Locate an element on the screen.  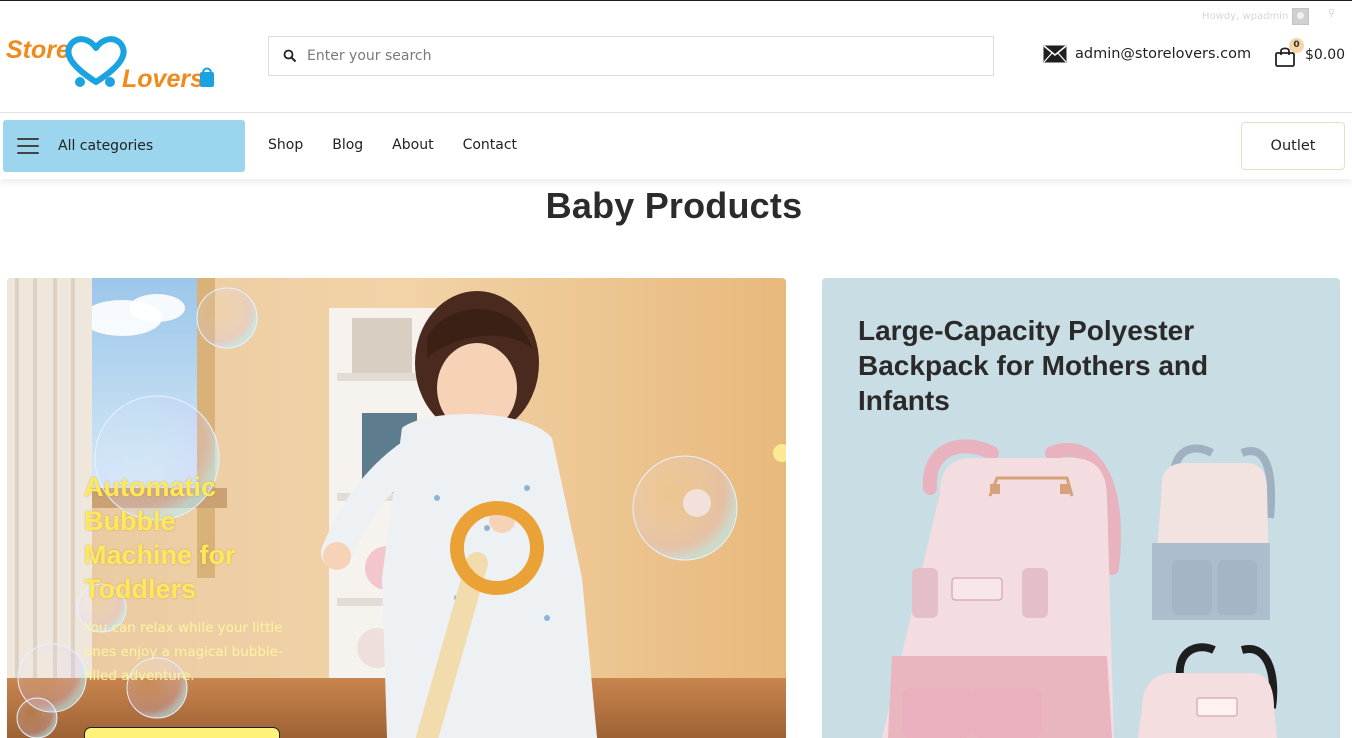
search-input is located at coordinates (627, 56).